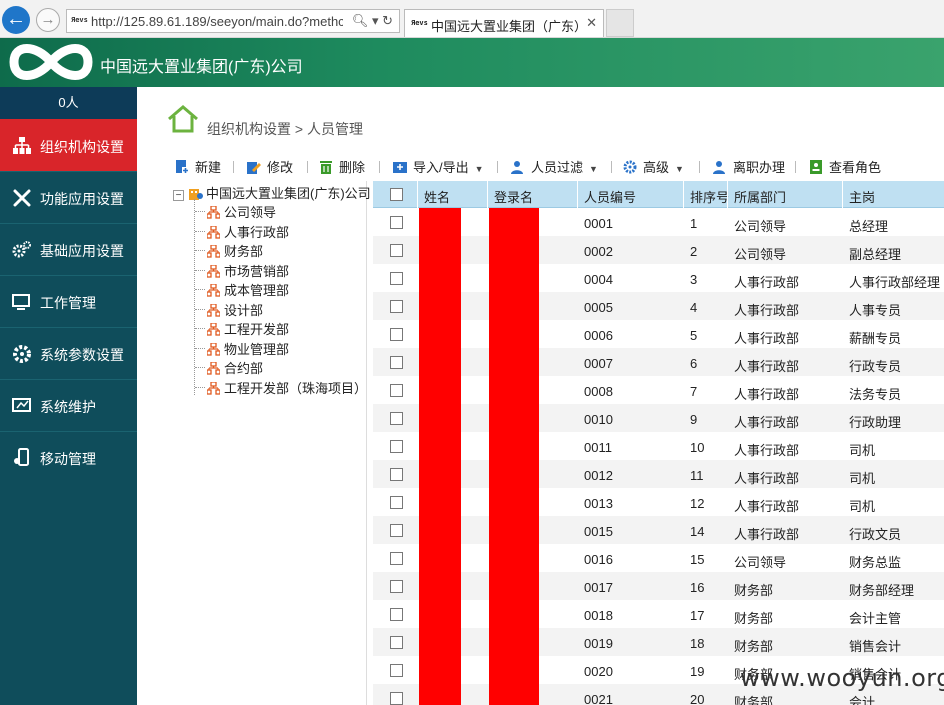  I want to click on view-roles-button: 查看角色, so click(845, 166).